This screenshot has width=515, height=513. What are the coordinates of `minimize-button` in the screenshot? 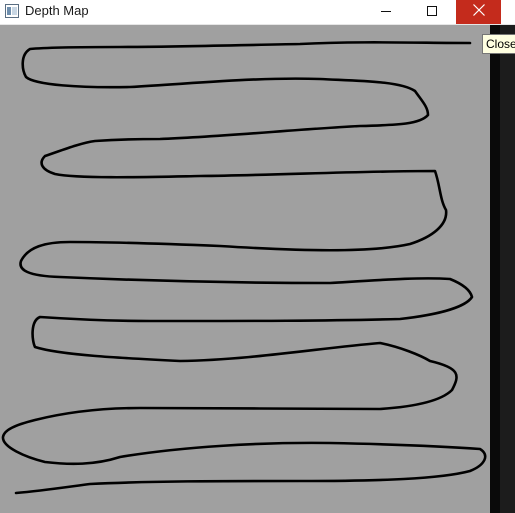 It's located at (386, 12).